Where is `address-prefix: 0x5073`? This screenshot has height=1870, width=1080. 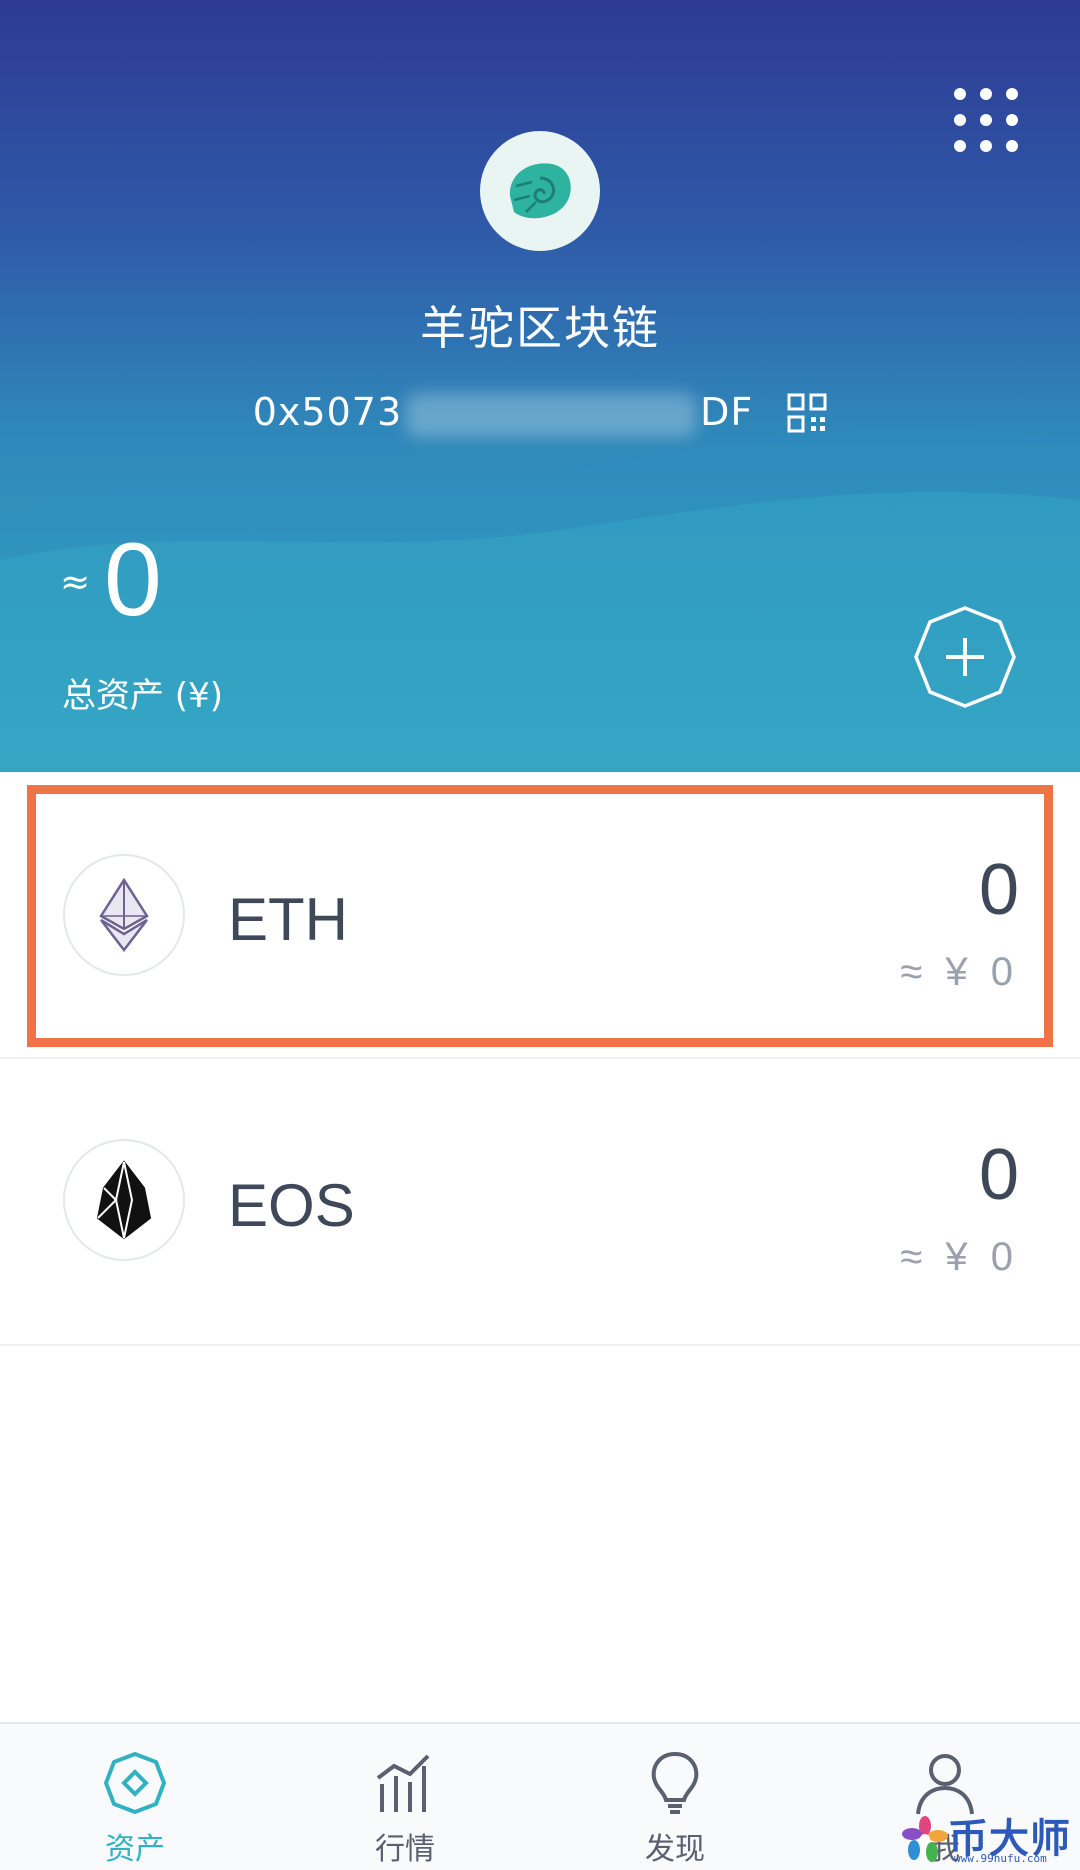
address-prefix: 0x5073 is located at coordinates (327, 412).